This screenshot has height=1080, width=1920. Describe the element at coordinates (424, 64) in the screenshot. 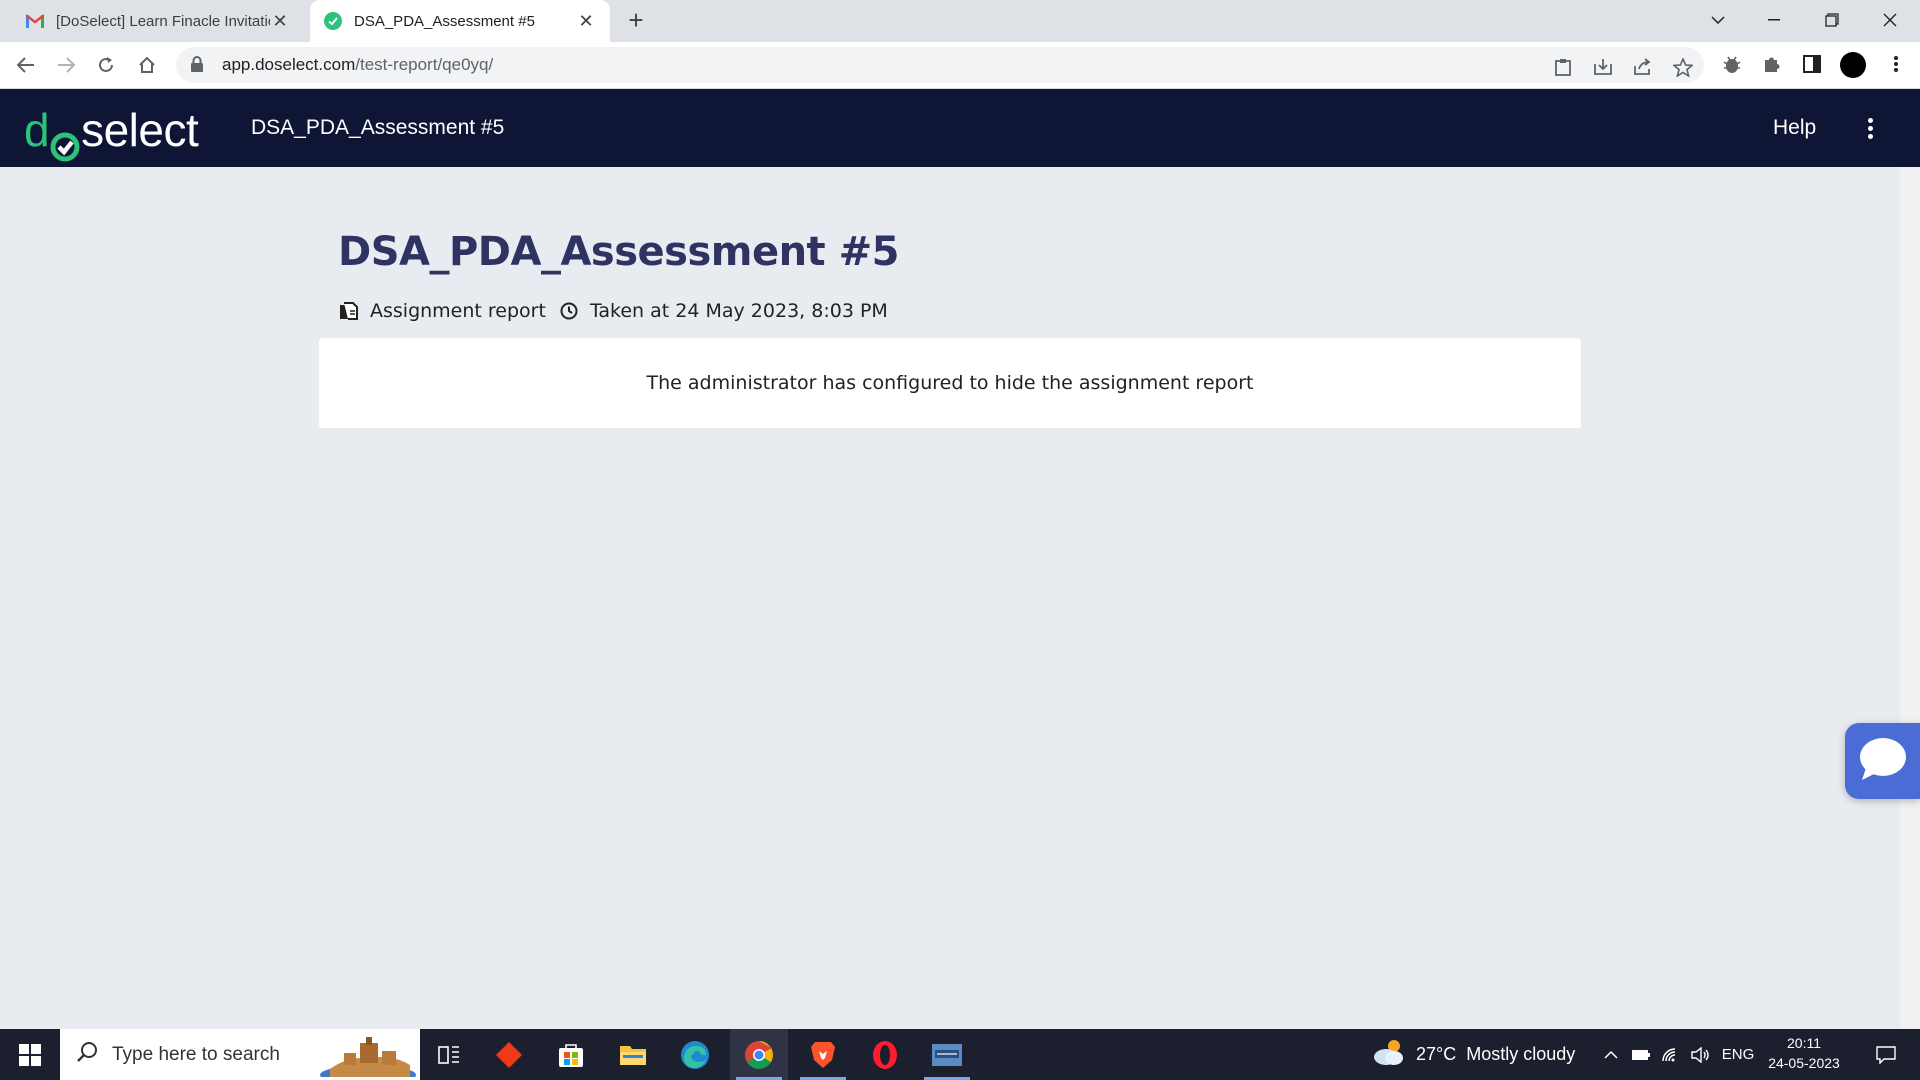

I see `url-path: /test-report/qe0yq/` at that location.